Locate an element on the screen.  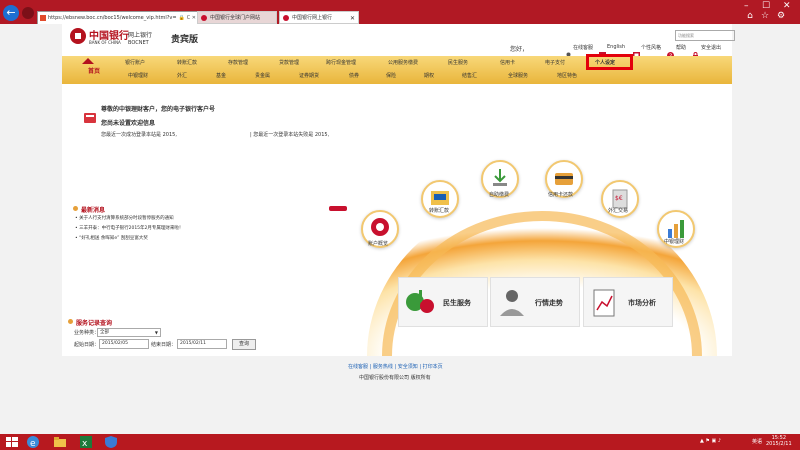
logo-text-en: BANK OF CHINA is located at coordinates (105, 42).